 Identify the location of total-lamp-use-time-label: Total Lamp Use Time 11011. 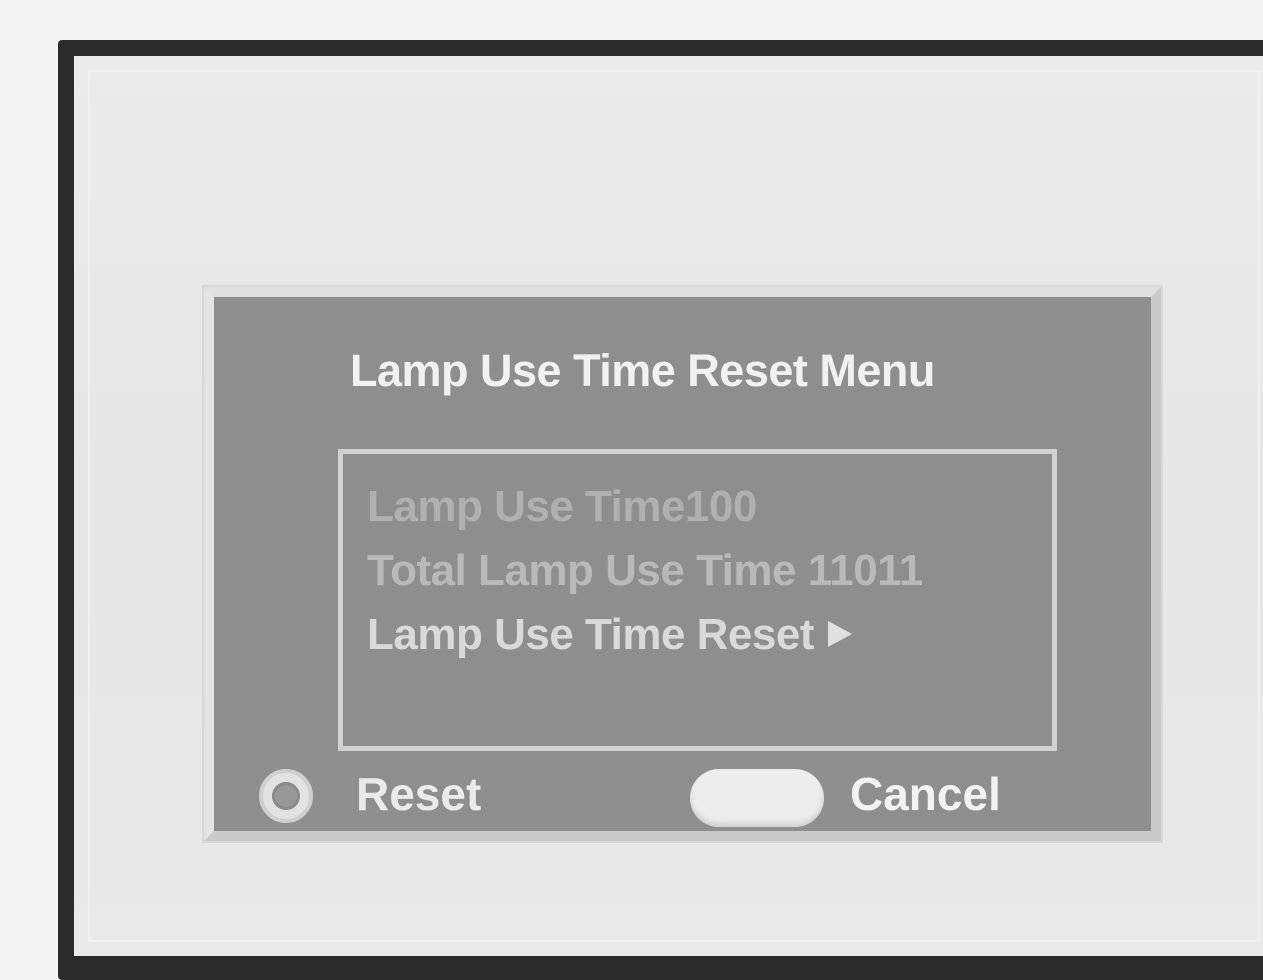
(645, 570).